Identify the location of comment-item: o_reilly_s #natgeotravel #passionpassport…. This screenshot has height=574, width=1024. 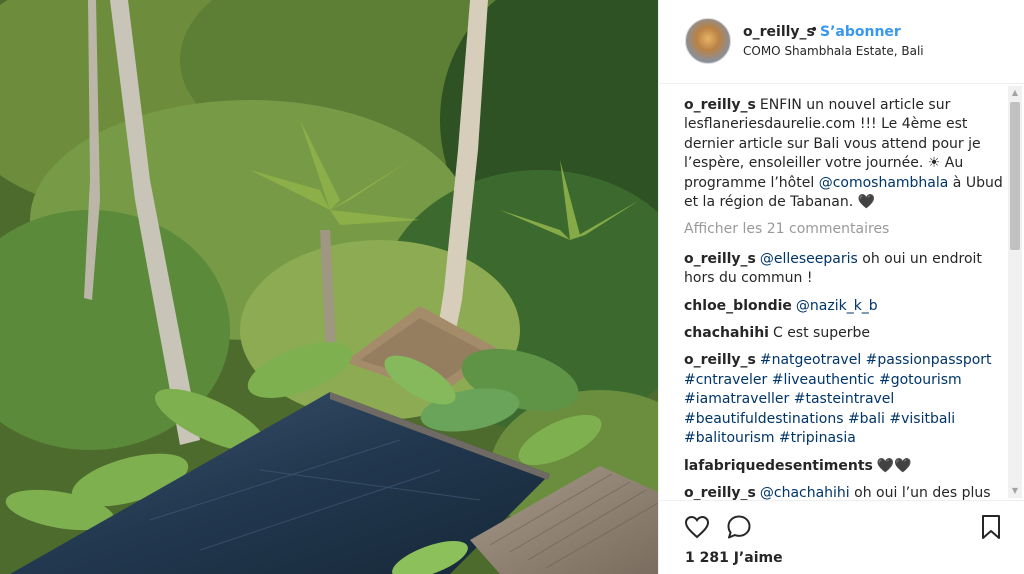
(844, 399).